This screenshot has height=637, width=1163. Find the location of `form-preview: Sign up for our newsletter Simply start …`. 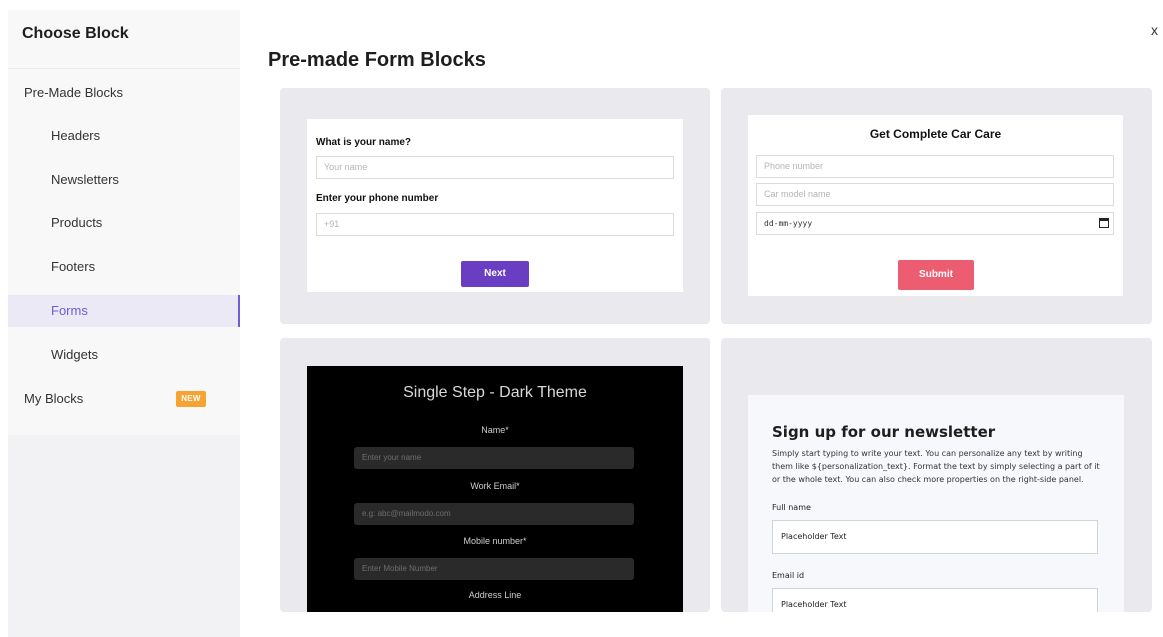

form-preview: Sign up for our newsletter Simply start … is located at coordinates (936, 503).